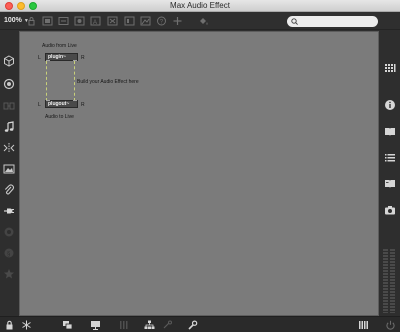 This screenshot has height=332, width=400. I want to click on snowflake-icon, so click(26, 325).